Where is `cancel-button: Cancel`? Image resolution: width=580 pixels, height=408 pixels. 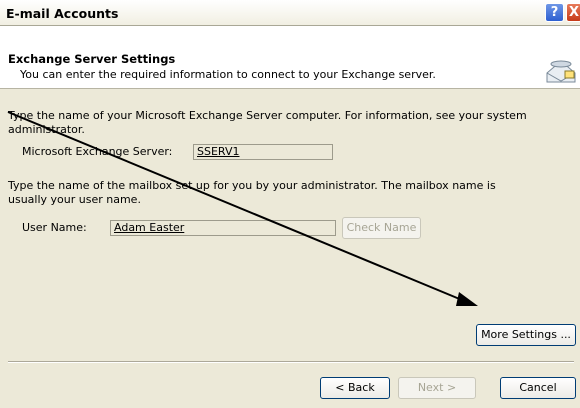
cancel-button: Cancel is located at coordinates (538, 388).